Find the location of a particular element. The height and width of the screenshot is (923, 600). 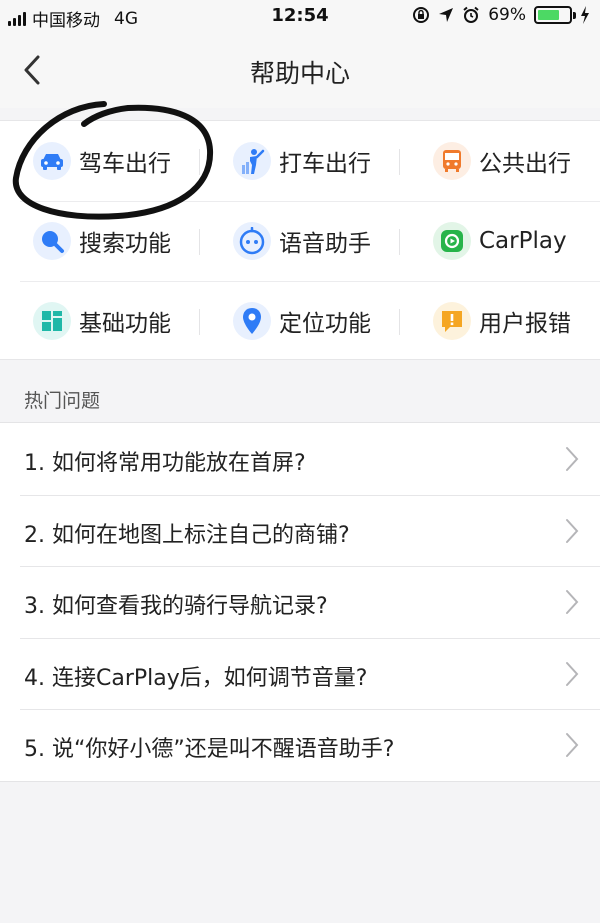

category-label: 基础功能 is located at coordinates (125, 324).